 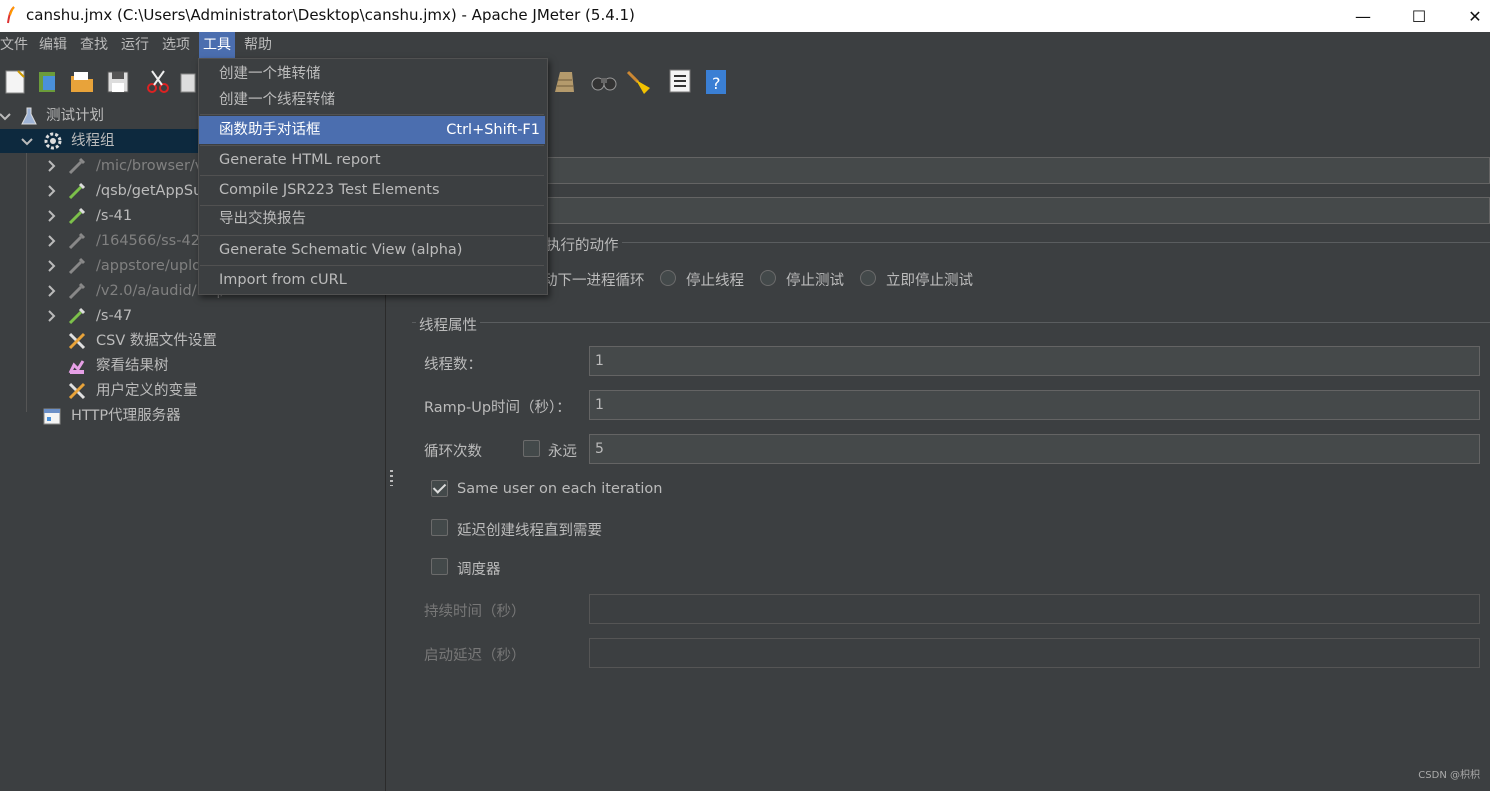 I want to click on menu-item-function-helper: 函数助手对话框 Ctrl+Shift-F1, so click(x=372, y=130).